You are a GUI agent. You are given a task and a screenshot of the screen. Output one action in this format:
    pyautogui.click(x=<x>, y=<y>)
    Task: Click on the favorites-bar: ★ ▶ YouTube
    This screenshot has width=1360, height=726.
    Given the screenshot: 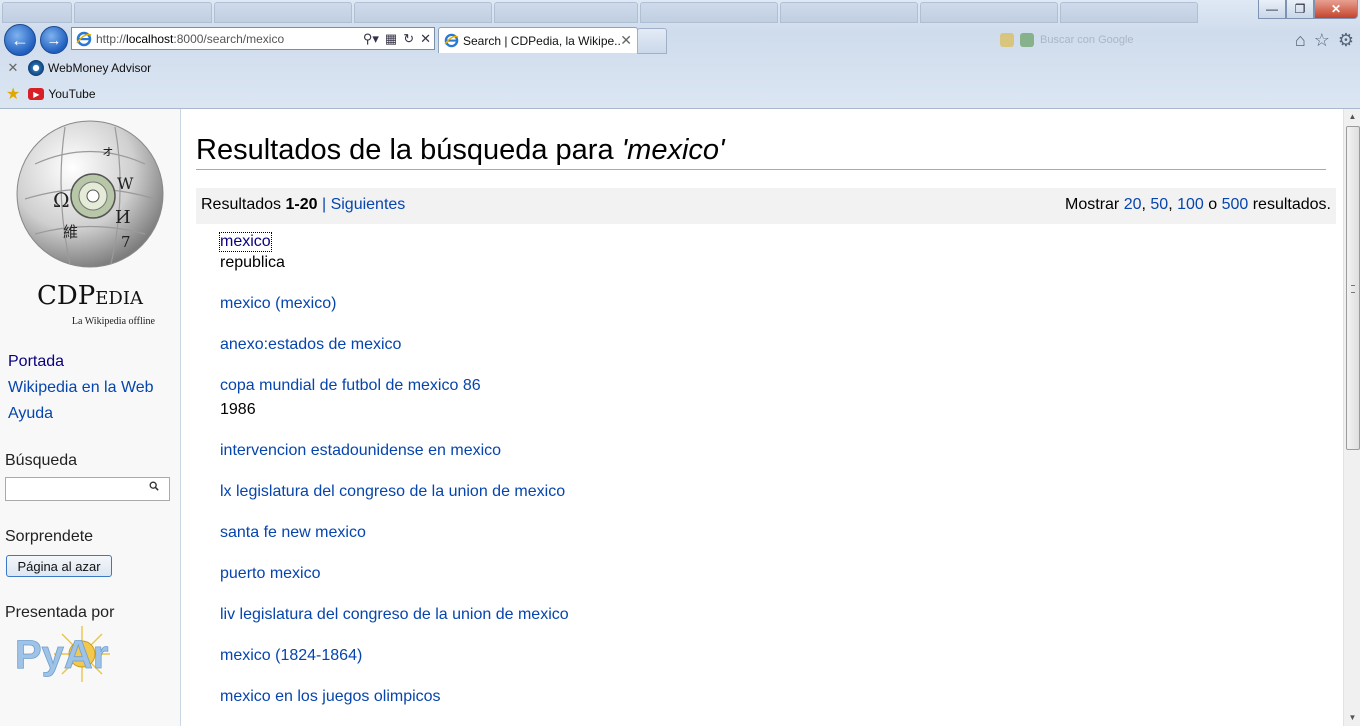 What is the action you would take?
    pyautogui.click(x=48, y=94)
    